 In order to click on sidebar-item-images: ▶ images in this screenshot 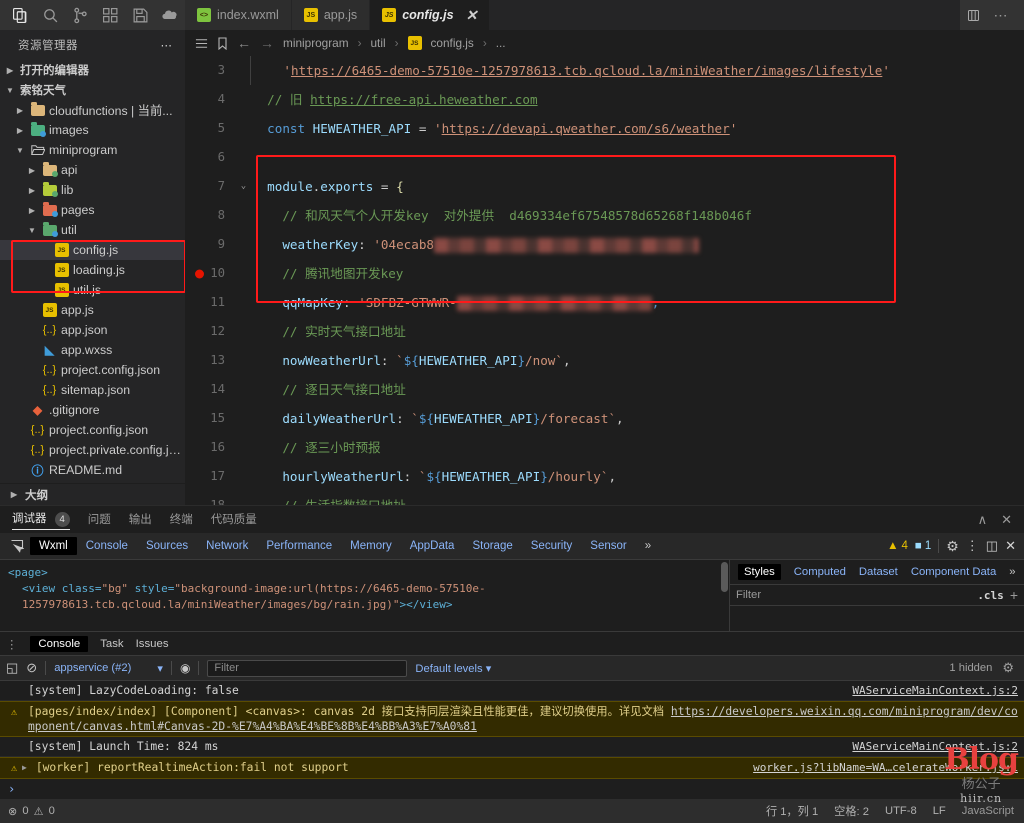, I will do `click(92, 130)`.